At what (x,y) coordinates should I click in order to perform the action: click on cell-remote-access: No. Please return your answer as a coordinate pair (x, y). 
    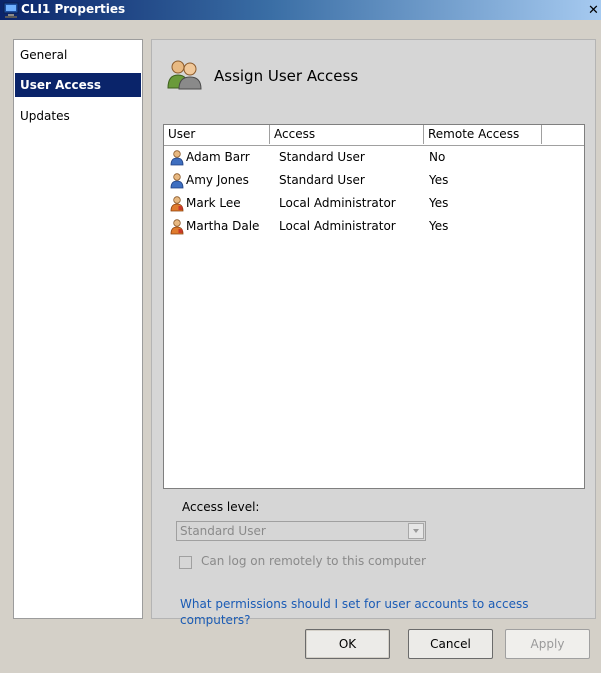
    Looking at the image, I should click on (437, 157).